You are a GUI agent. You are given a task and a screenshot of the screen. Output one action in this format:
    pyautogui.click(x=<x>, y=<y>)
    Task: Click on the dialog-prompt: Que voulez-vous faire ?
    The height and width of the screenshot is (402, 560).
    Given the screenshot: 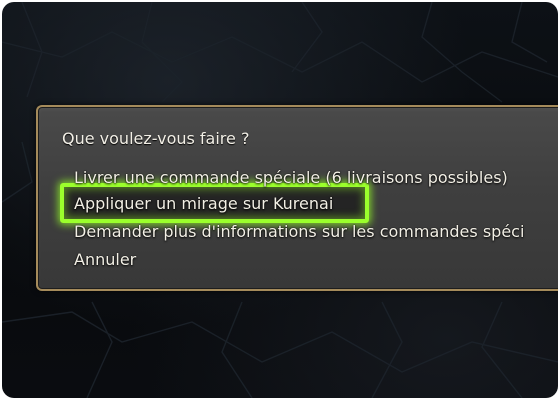 What is the action you would take?
    pyautogui.click(x=156, y=138)
    